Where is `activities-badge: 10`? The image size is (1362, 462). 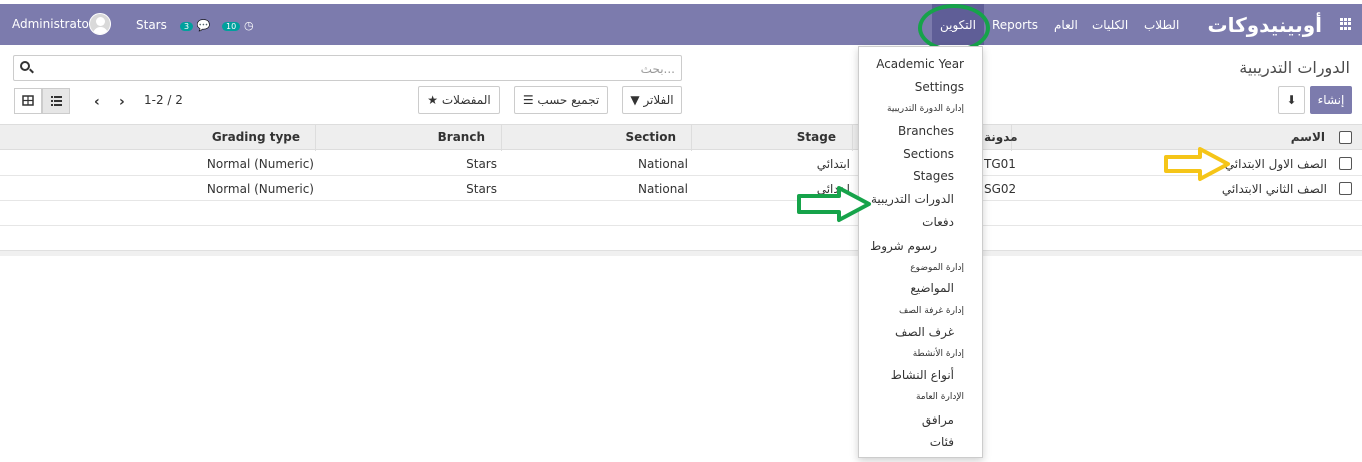 activities-badge: 10 is located at coordinates (231, 26).